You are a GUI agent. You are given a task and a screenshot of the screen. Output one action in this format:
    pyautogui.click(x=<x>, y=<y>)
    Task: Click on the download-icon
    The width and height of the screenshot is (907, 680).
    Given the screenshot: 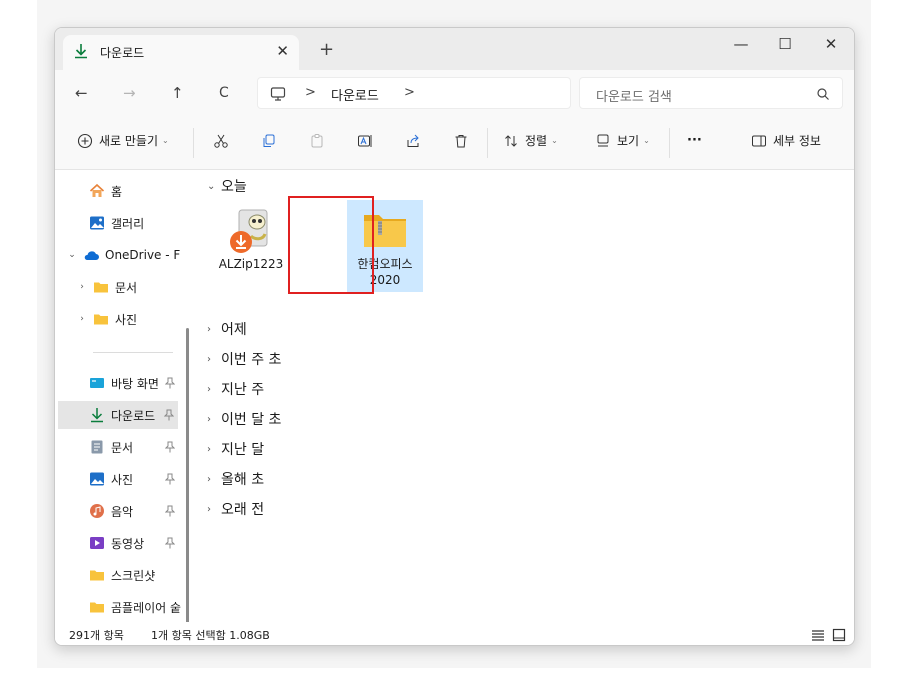 What is the action you would take?
    pyautogui.click(x=81, y=51)
    